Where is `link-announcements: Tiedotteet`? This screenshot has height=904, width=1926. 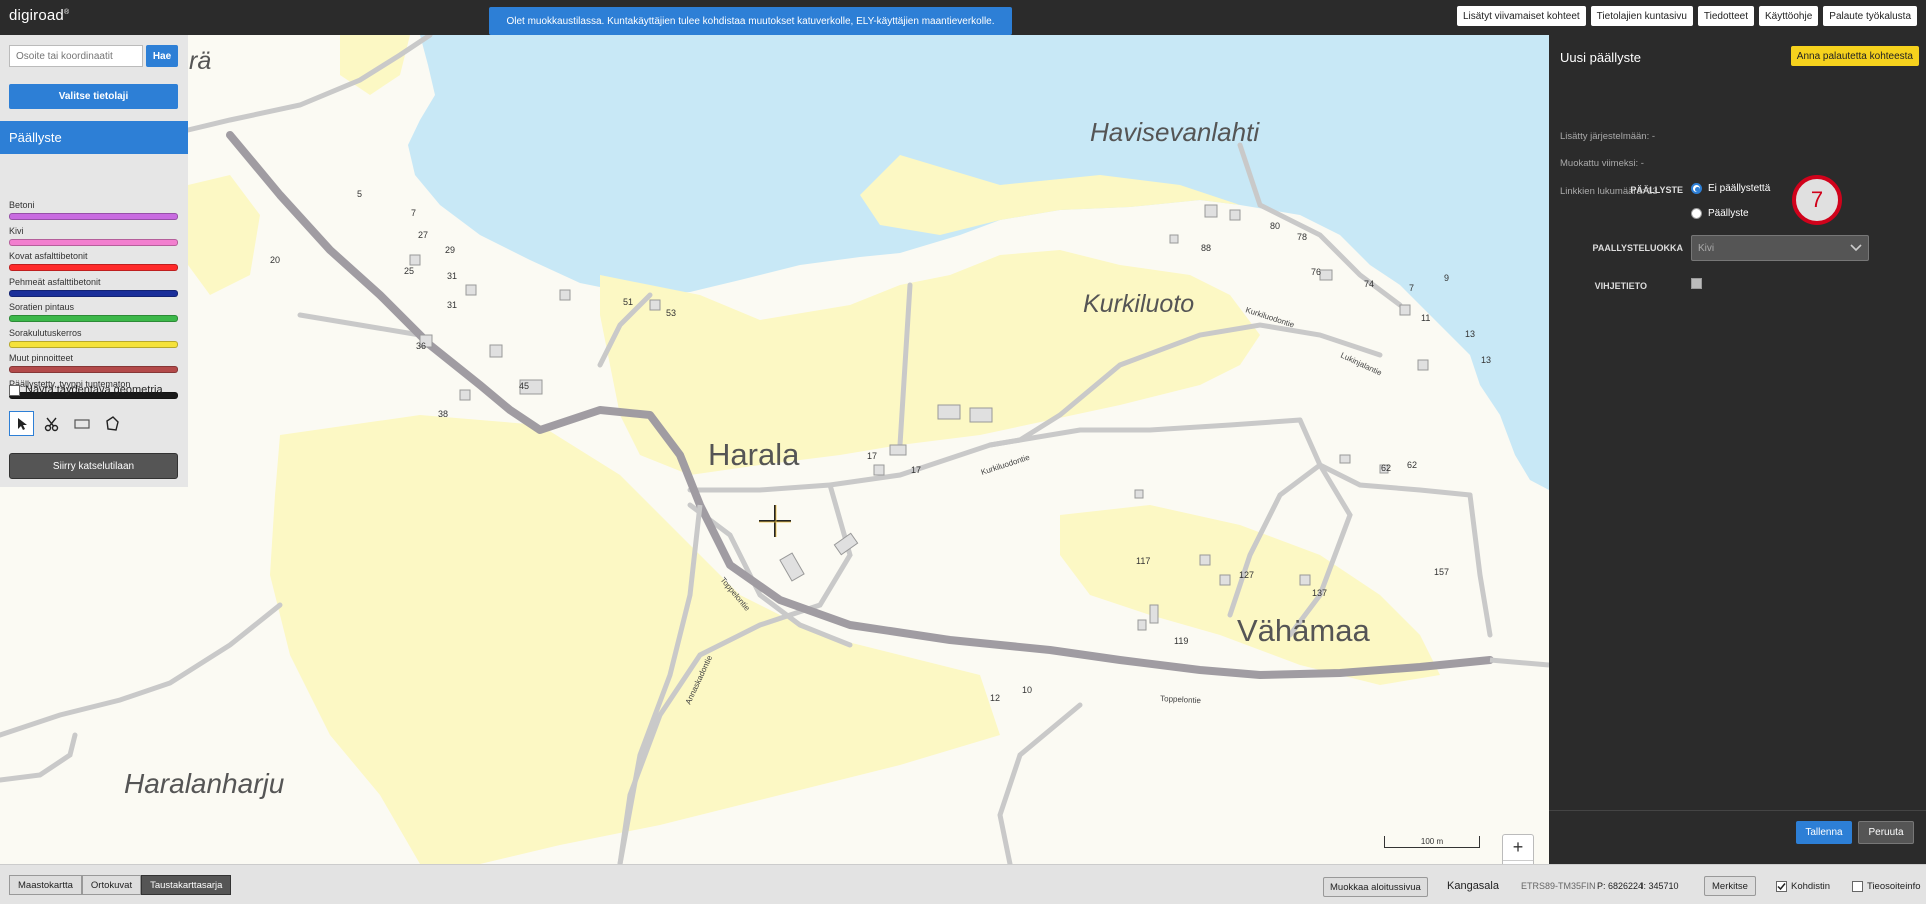 link-announcements: Tiedotteet is located at coordinates (1726, 16).